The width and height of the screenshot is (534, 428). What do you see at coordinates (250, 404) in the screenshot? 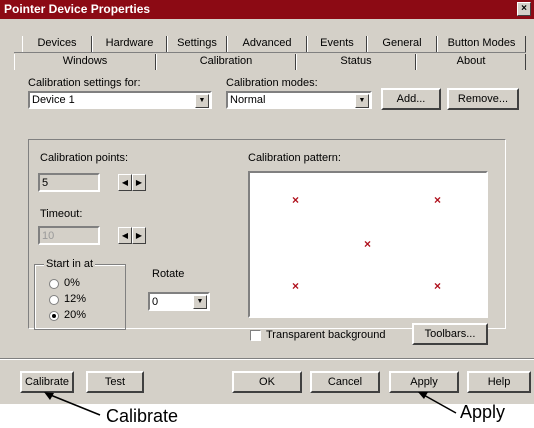
I see `annotation-arrows` at bounding box center [250, 404].